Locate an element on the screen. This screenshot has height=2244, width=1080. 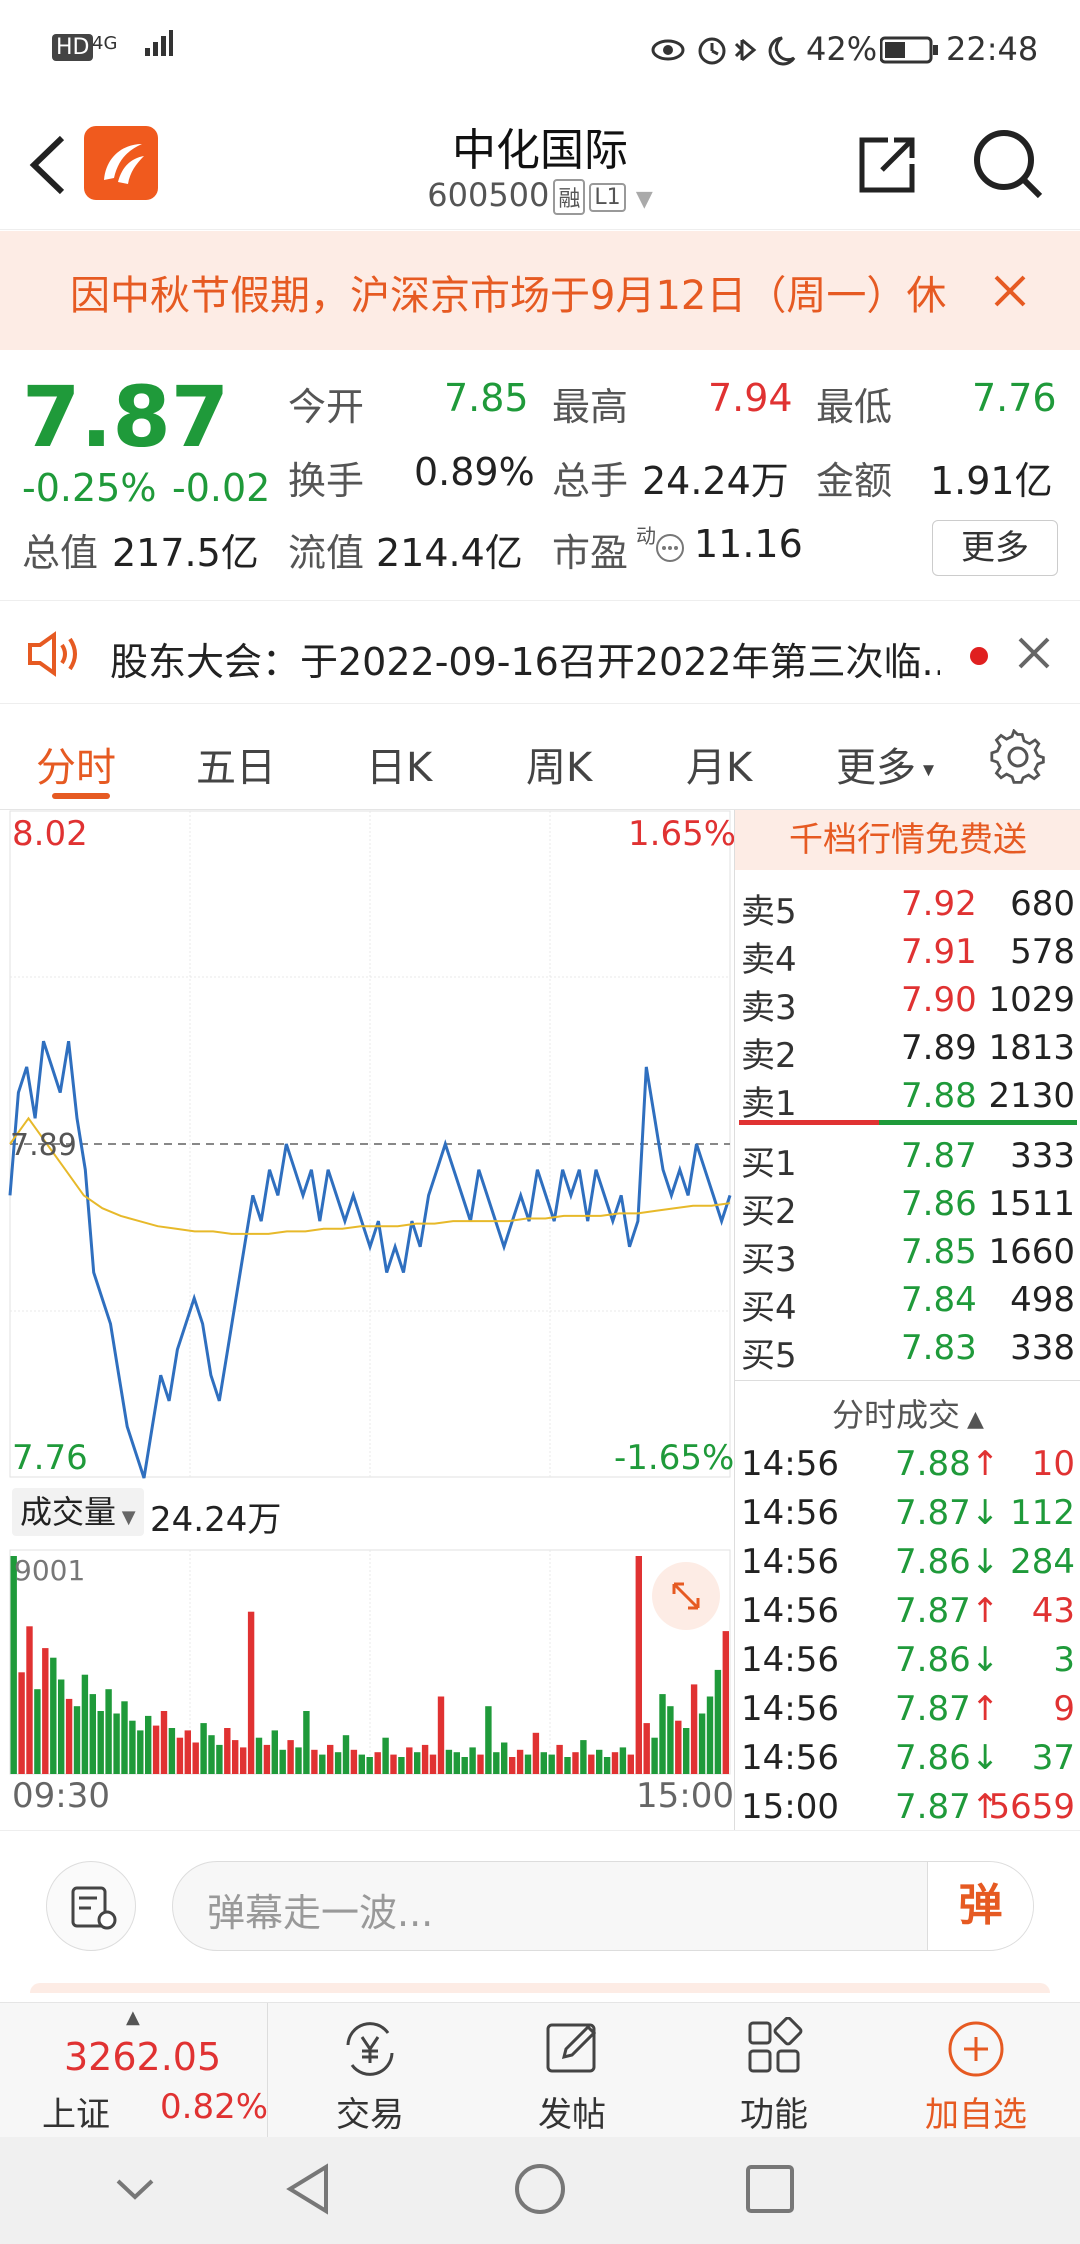
ask-level-label: 卖1 is located at coordinates (769, 1104).